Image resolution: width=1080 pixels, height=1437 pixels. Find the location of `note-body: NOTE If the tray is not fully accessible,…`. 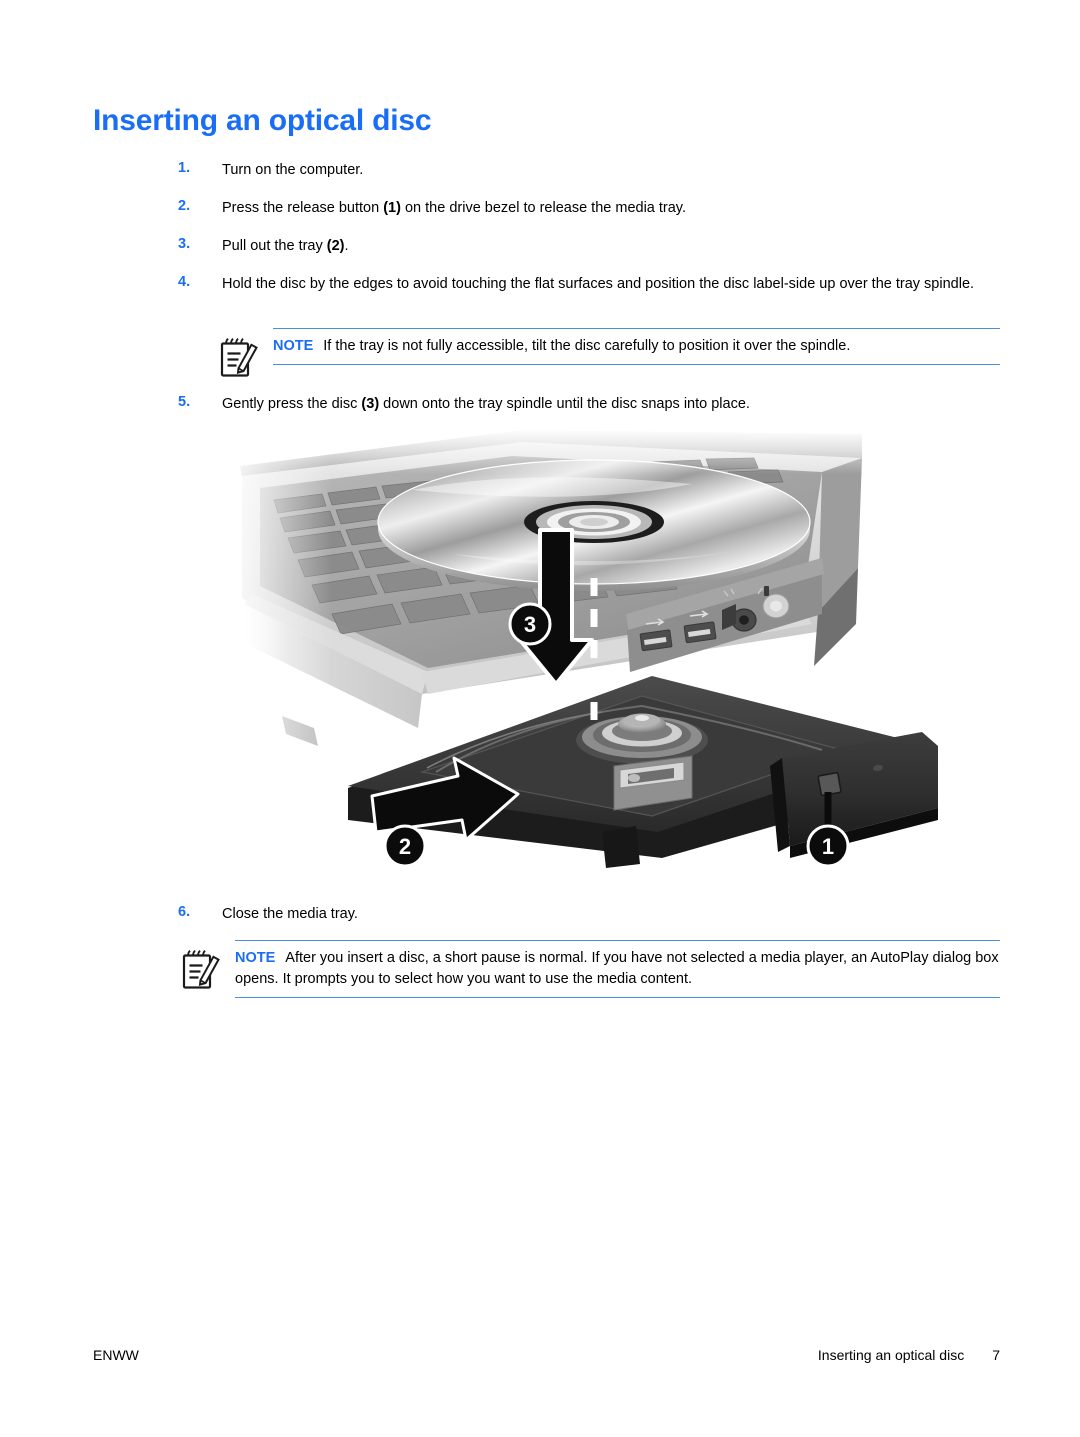

note-body: NOTE If the tray is not fully accessible,… is located at coordinates (636, 346).